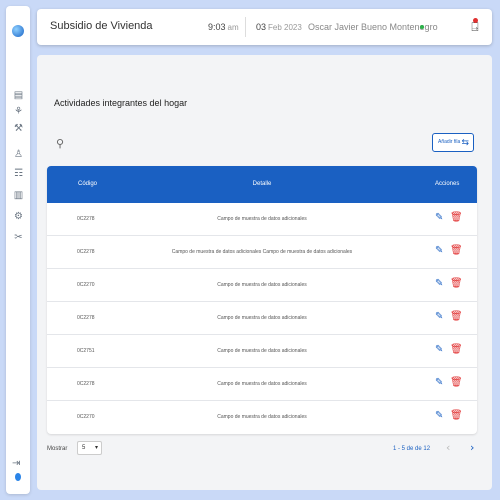 The image size is (500, 500). Describe the element at coordinates (18, 173) in the screenshot. I see `documents-icon: ☶` at that location.